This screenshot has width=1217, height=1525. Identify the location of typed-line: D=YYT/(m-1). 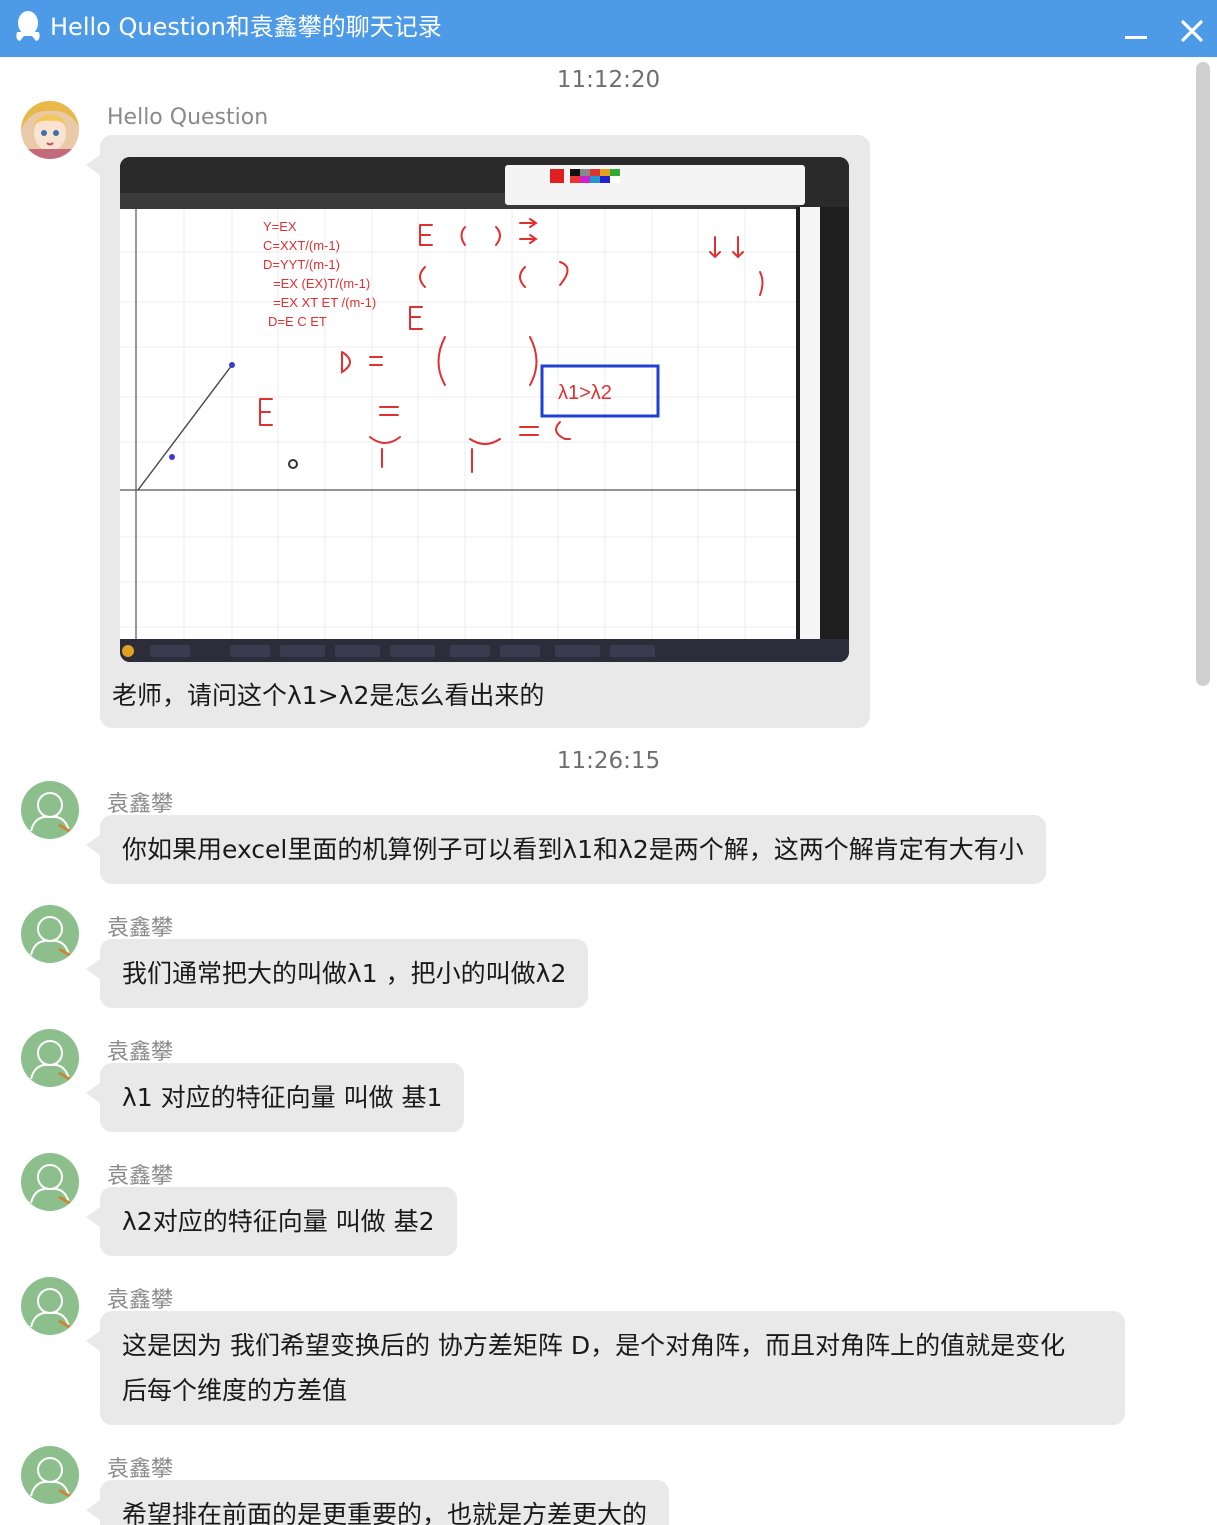
(301, 264).